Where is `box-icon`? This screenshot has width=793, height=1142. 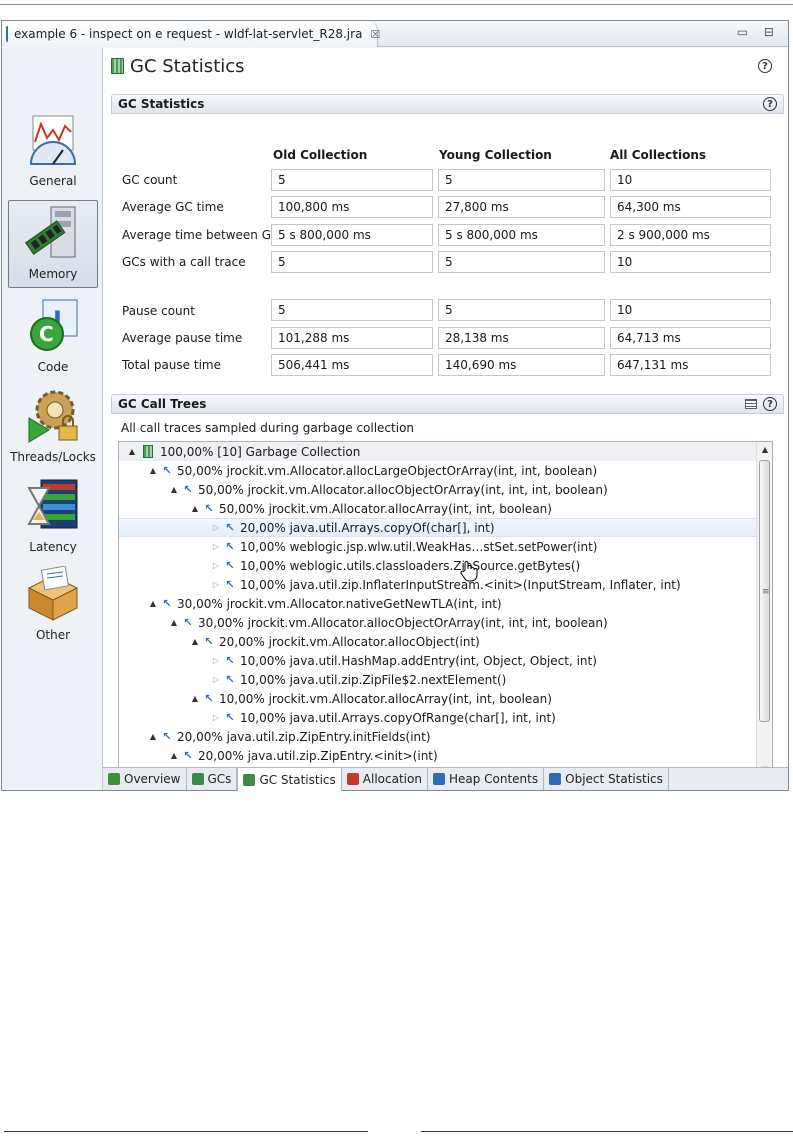
box-icon is located at coordinates (53, 593).